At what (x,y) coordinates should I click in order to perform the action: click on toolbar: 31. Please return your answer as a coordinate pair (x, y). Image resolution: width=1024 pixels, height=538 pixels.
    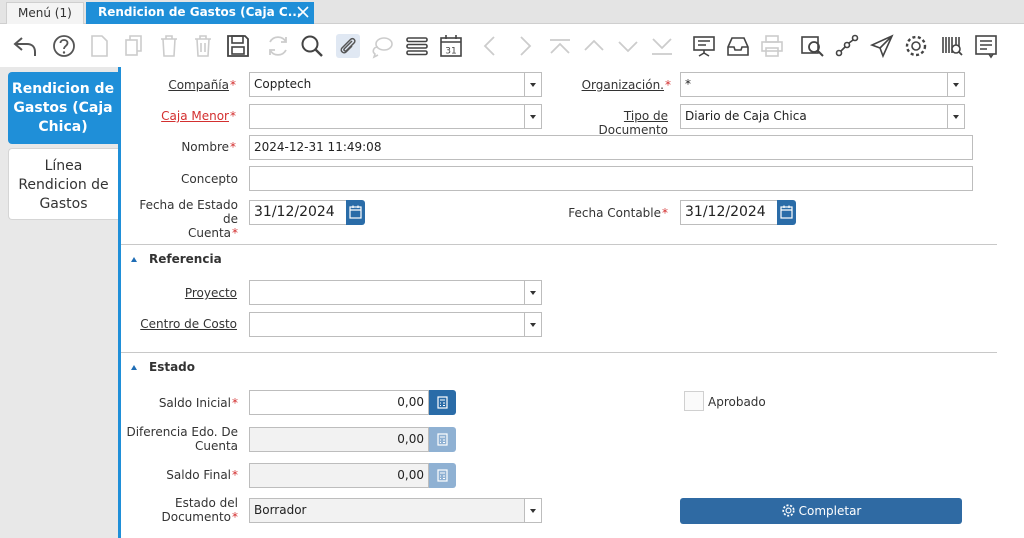
    Looking at the image, I should click on (512, 46).